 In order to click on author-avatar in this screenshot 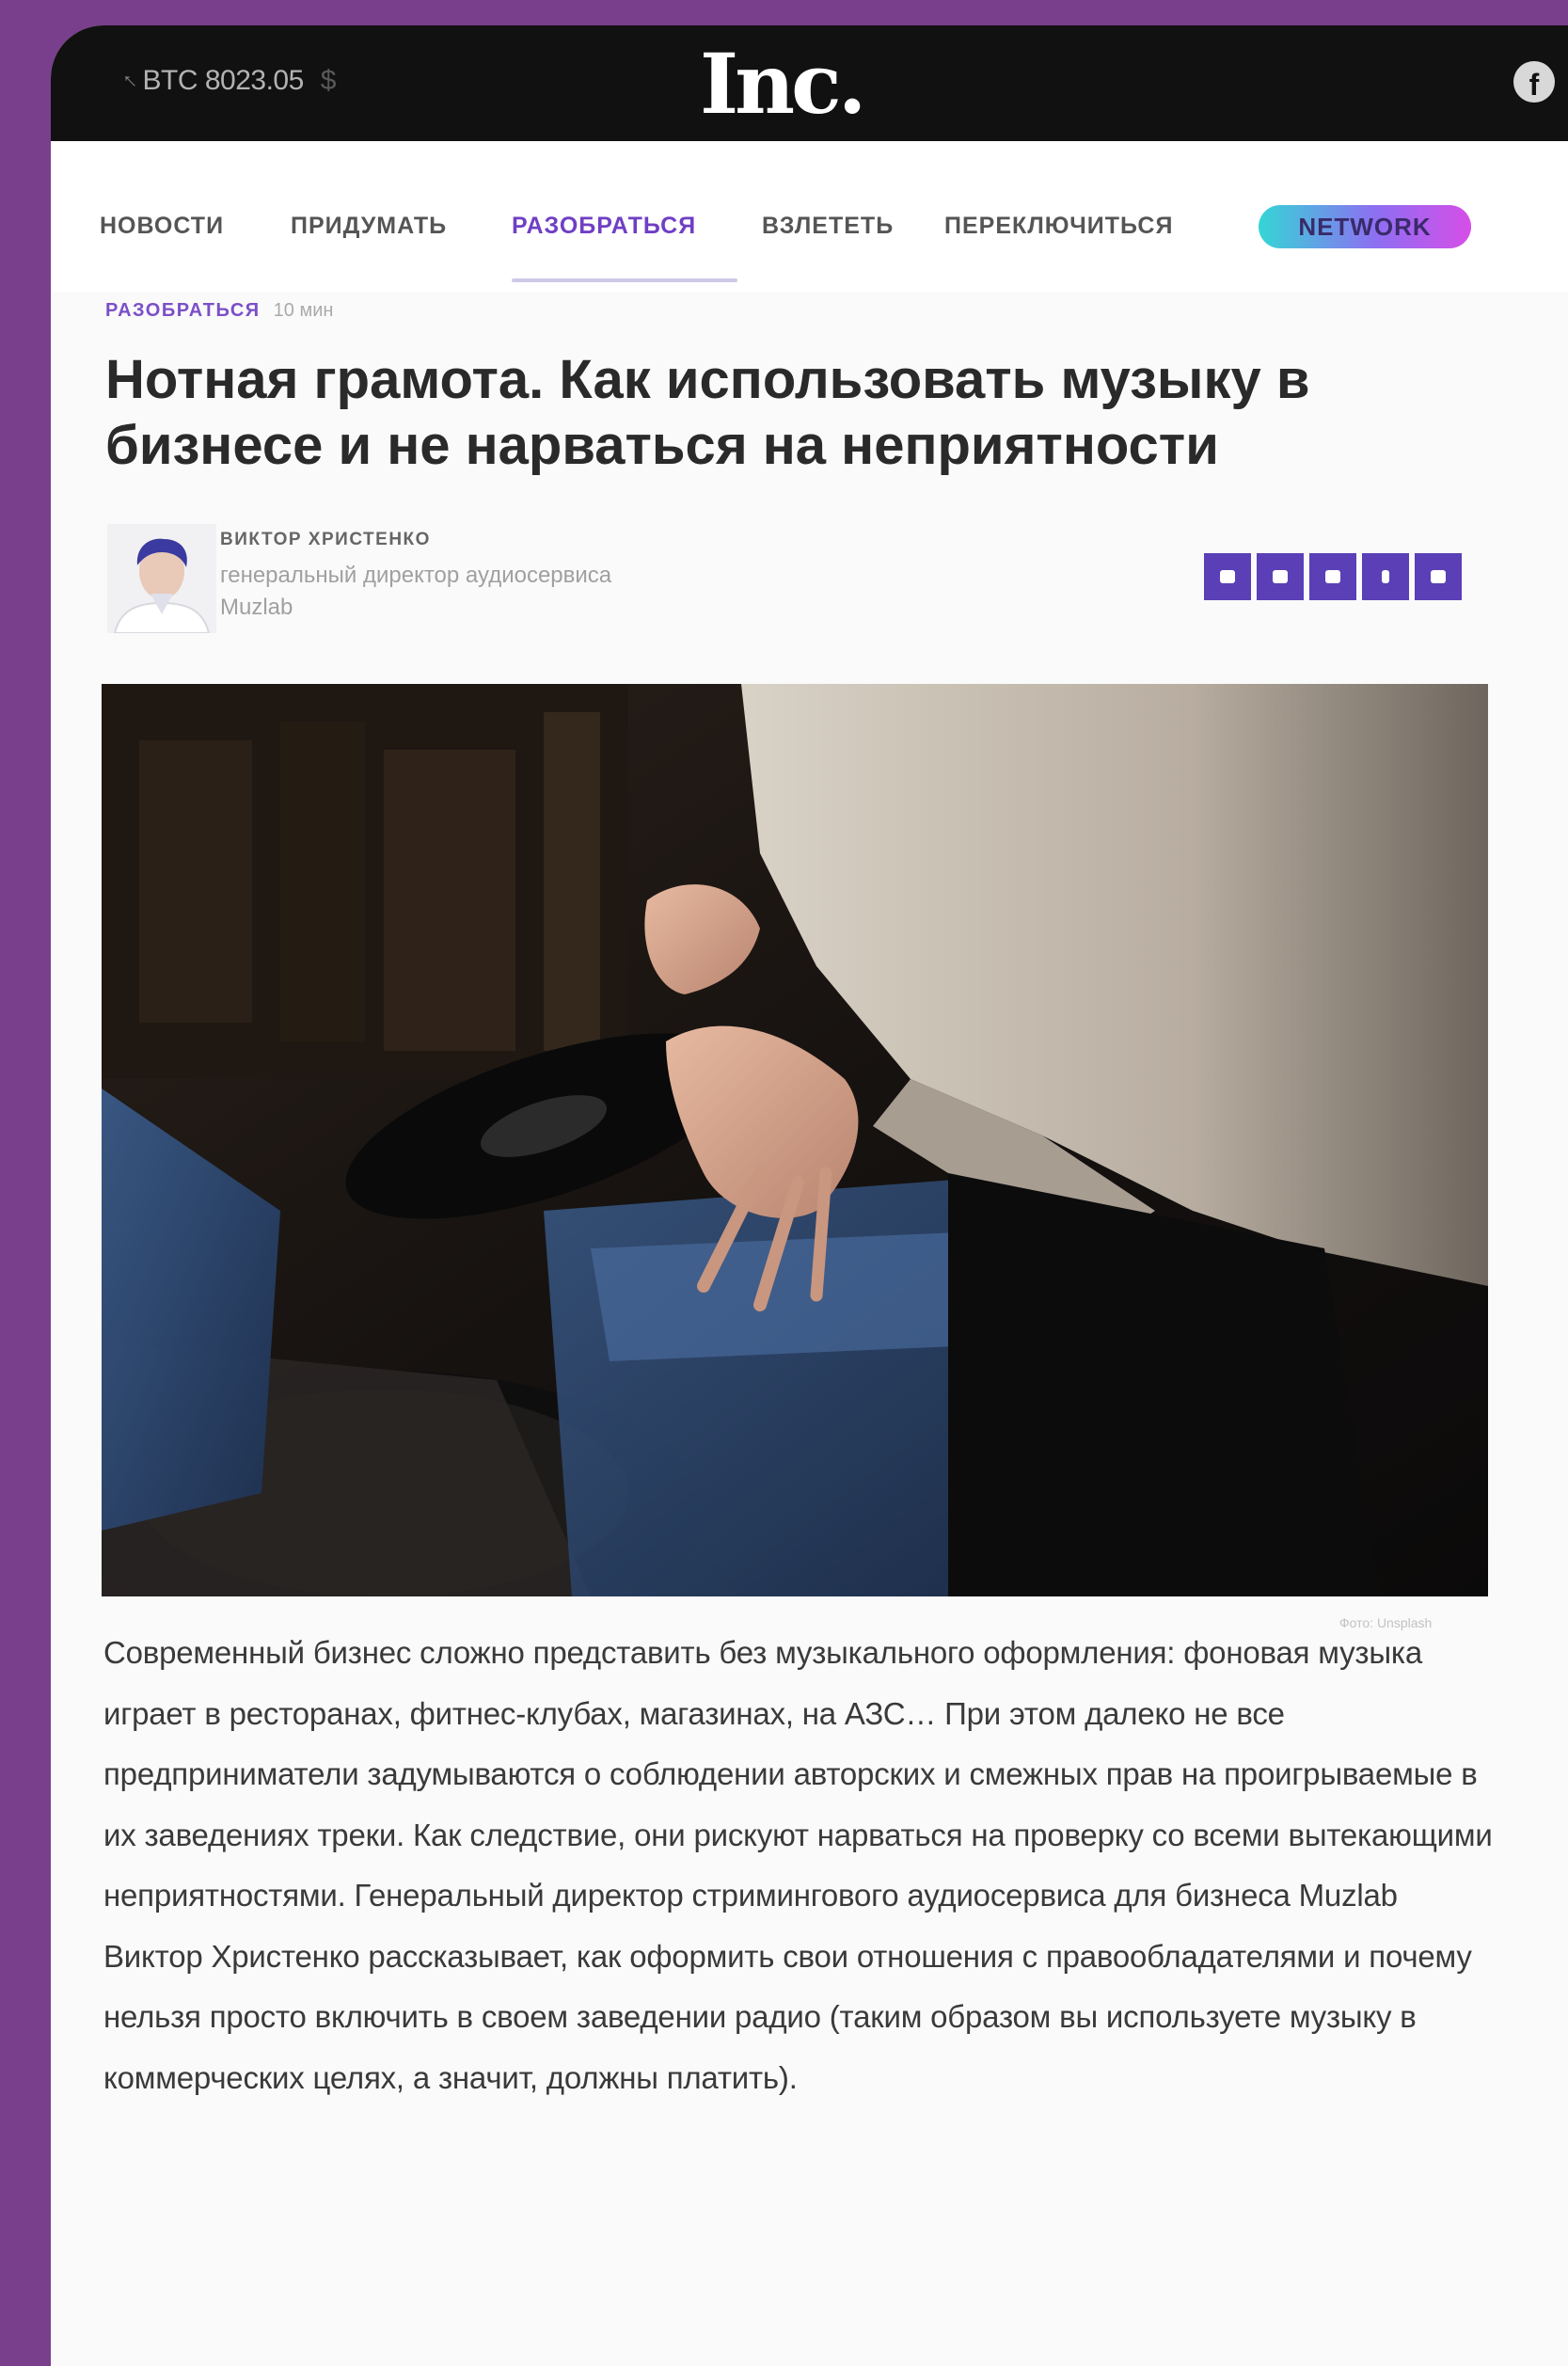, I will do `click(161, 579)`.